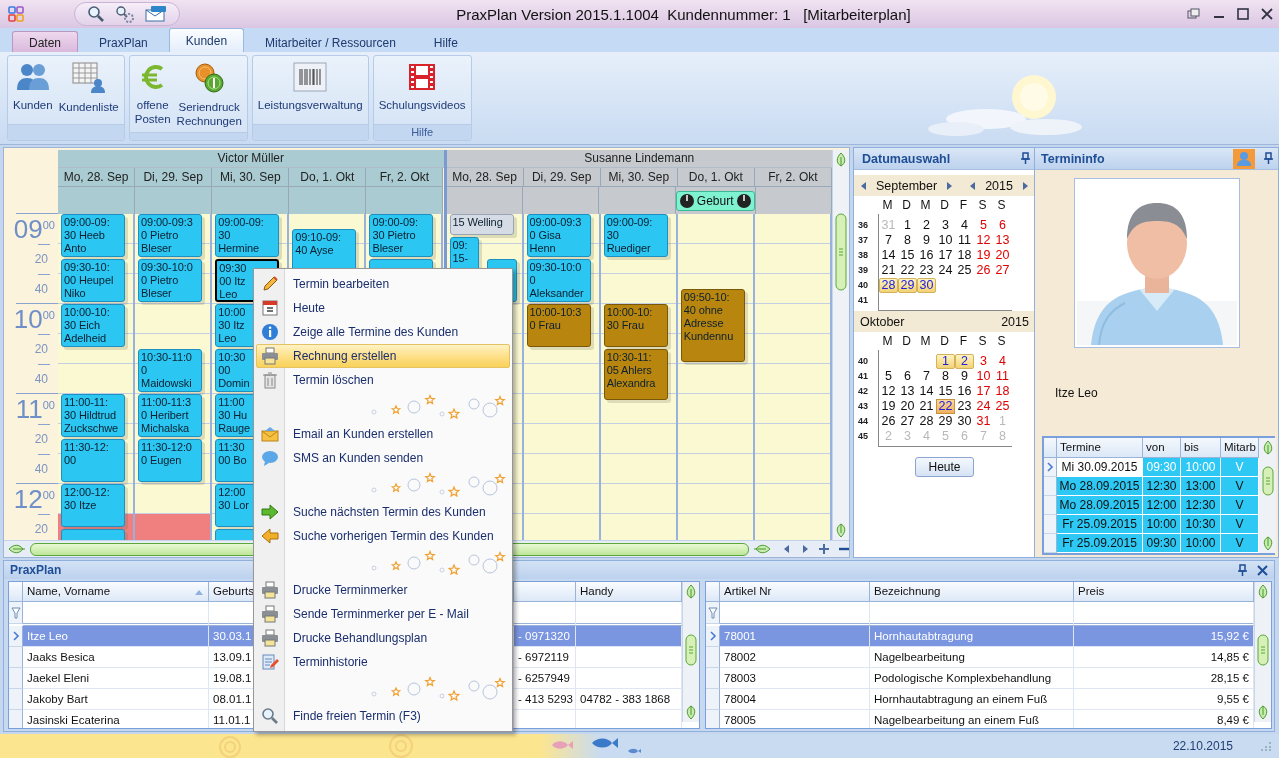  Describe the element at coordinates (170, 460) in the screenshot. I see `appointment: 11:30-12:0 0 Eugen` at that location.